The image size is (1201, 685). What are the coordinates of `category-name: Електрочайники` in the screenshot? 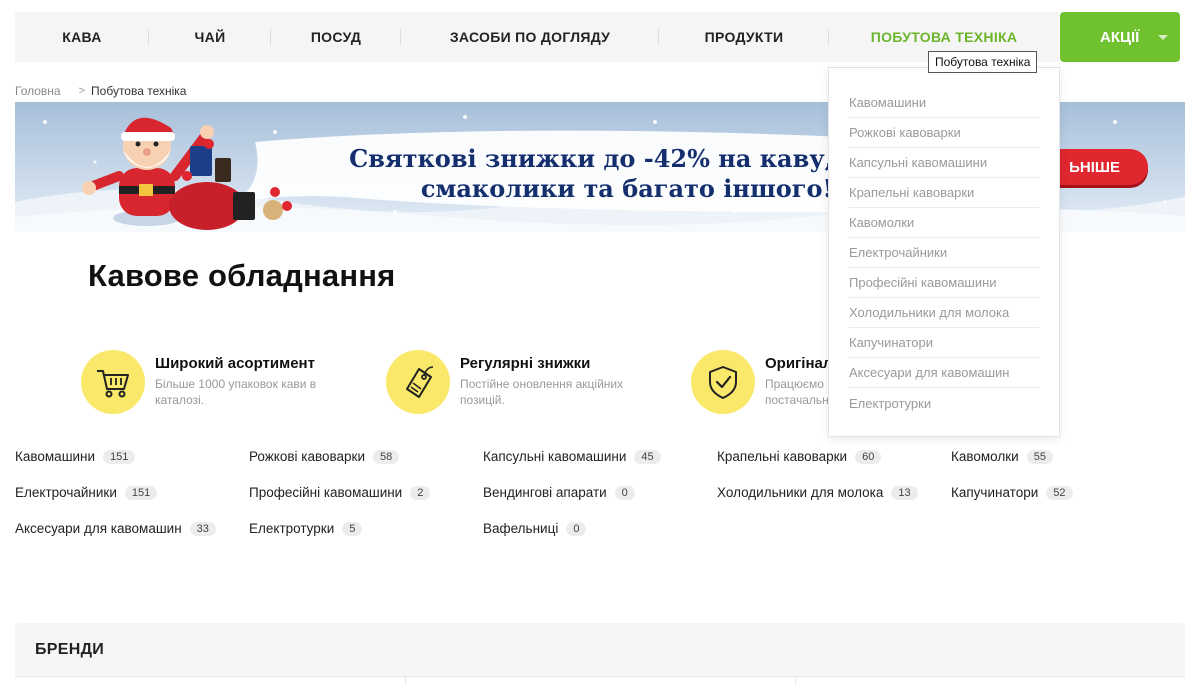 It's located at (66, 492).